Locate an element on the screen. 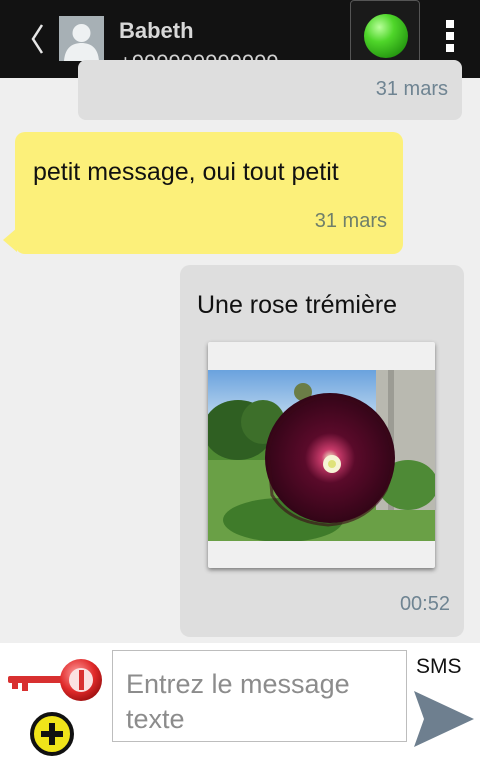 The width and height of the screenshot is (480, 761). message-bubble-outgoing: 31 mars is located at coordinates (270, 90).